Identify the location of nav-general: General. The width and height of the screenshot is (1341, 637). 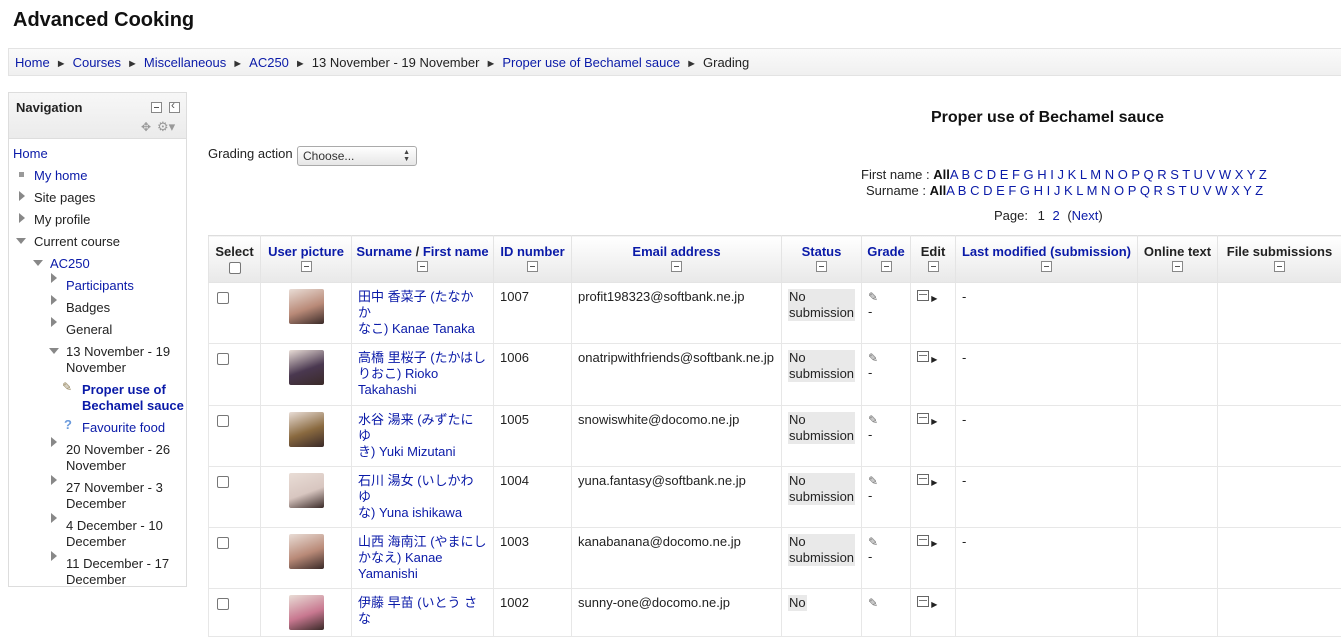
(89, 330).